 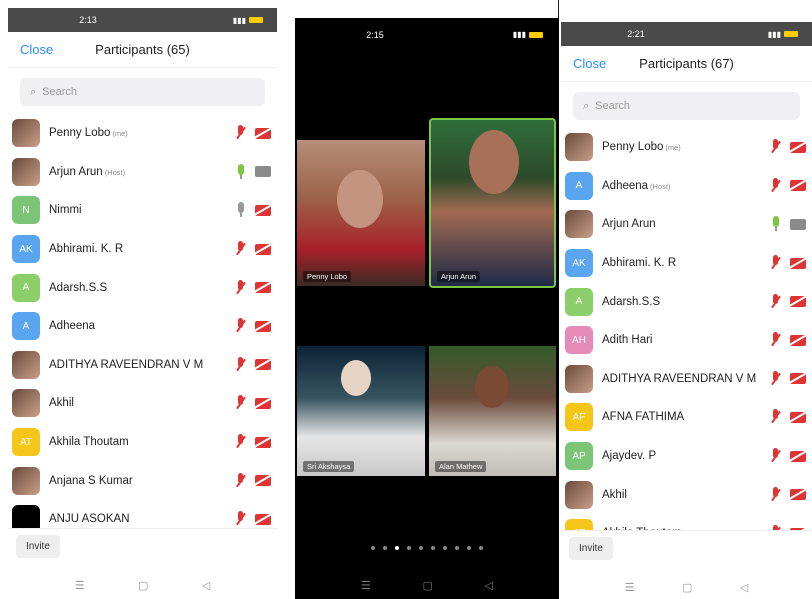 I want to click on participant-name-text: Adheena, so click(x=72, y=326).